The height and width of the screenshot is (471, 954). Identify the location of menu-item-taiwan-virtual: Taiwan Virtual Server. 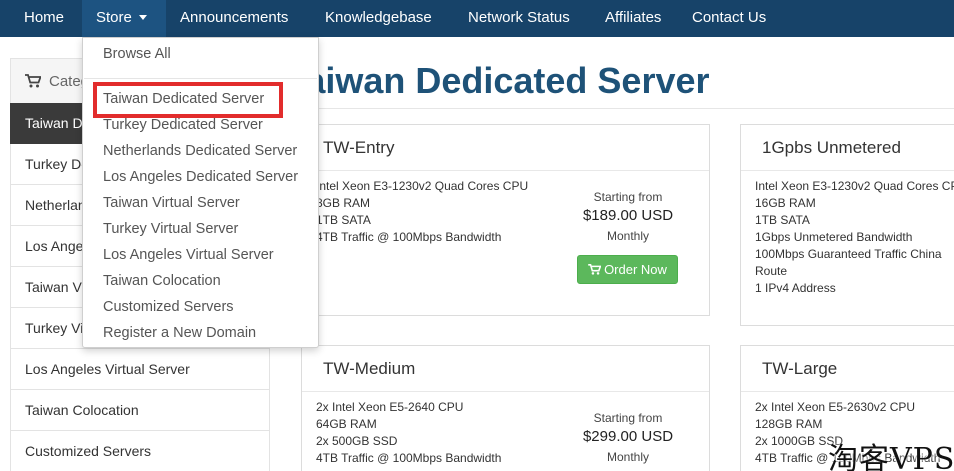
(171, 203).